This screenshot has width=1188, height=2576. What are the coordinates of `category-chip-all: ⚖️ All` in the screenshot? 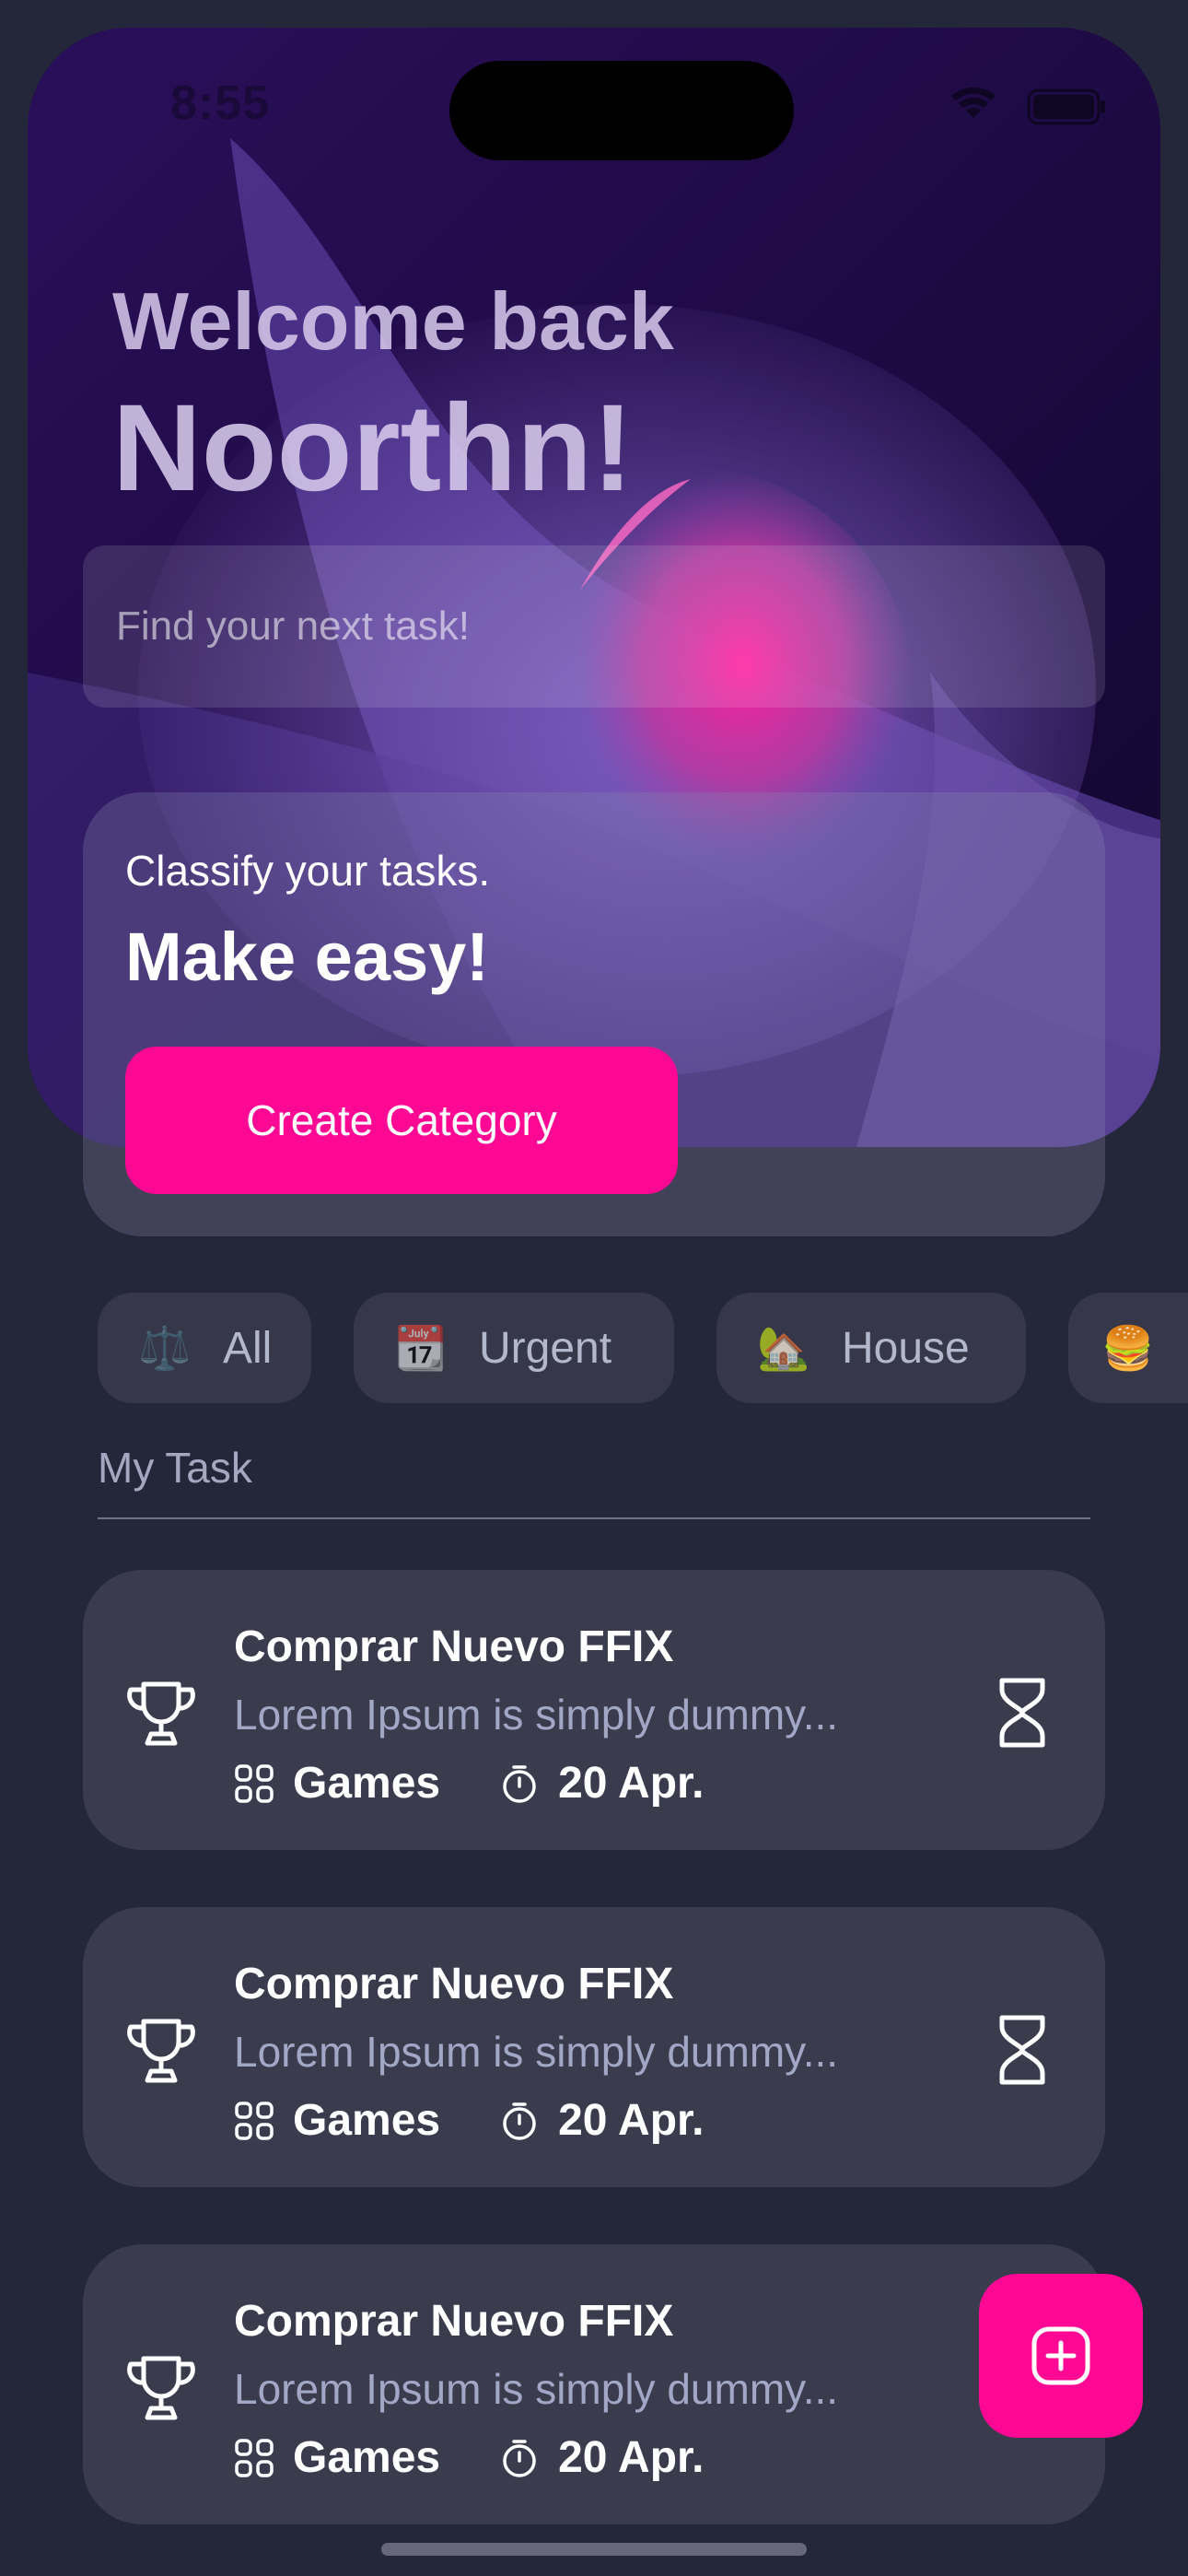 It's located at (204, 1348).